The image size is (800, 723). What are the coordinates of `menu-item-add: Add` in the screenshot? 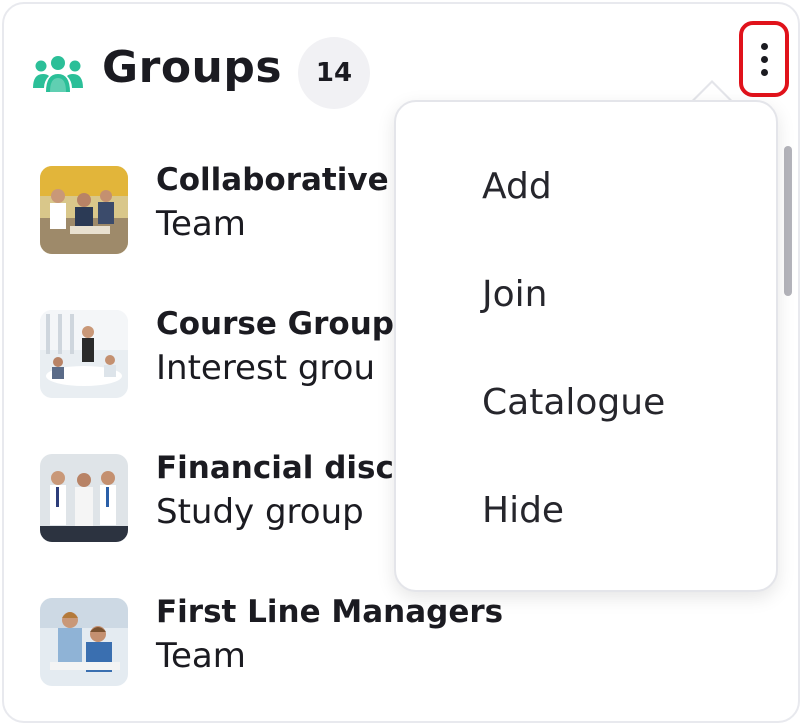 It's located at (586, 186).